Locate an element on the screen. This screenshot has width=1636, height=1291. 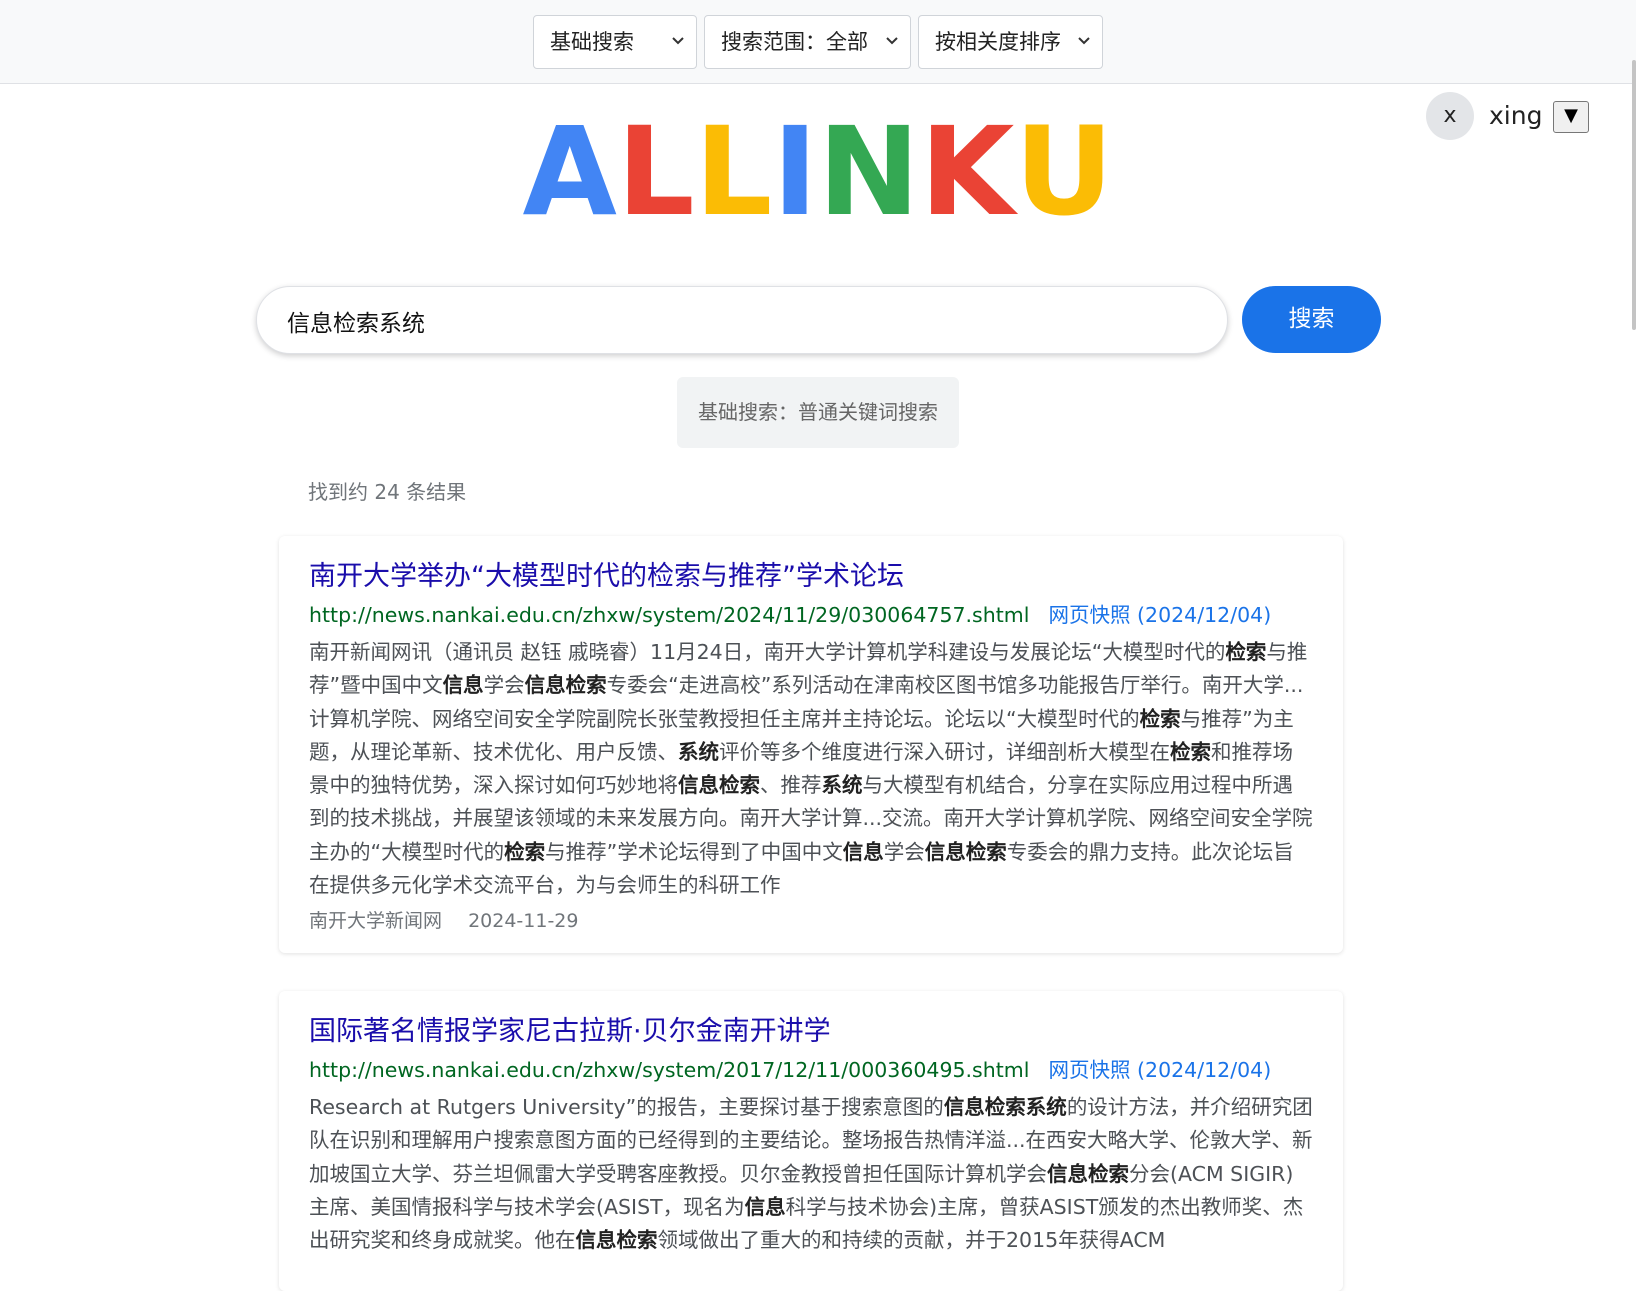
sort-select: 按相关度排序 is located at coordinates (1010, 42).